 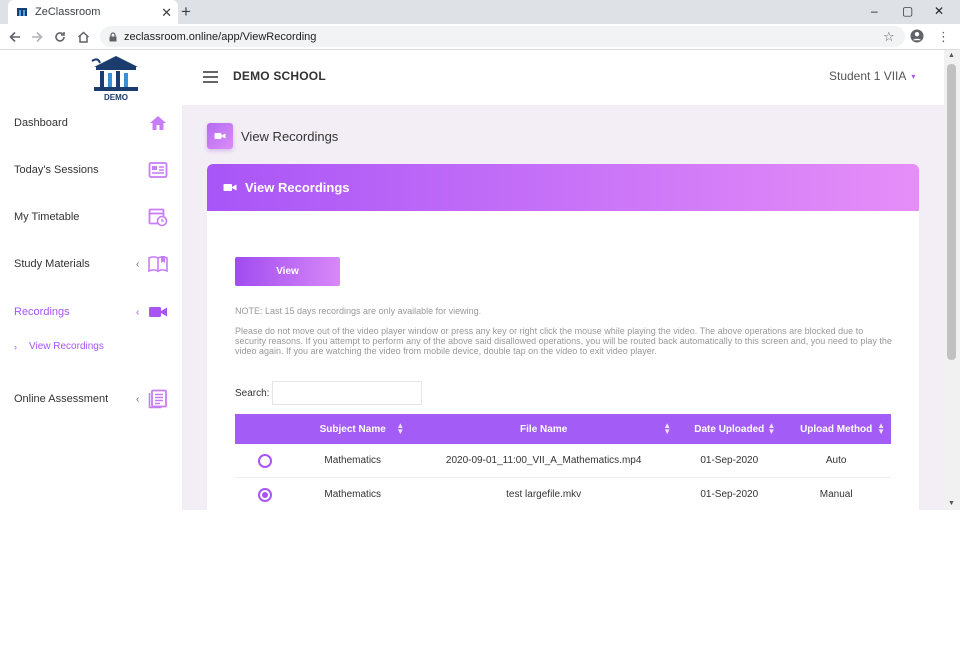 What do you see at coordinates (91, 264) in the screenshot?
I see `sidebar-item-study-materials: Study Materials ‹` at bounding box center [91, 264].